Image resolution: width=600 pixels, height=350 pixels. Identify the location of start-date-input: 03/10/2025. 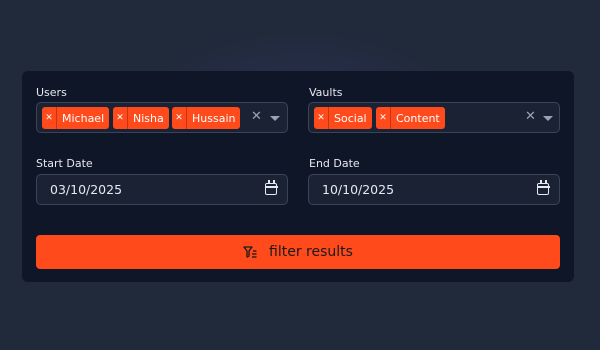
(162, 189).